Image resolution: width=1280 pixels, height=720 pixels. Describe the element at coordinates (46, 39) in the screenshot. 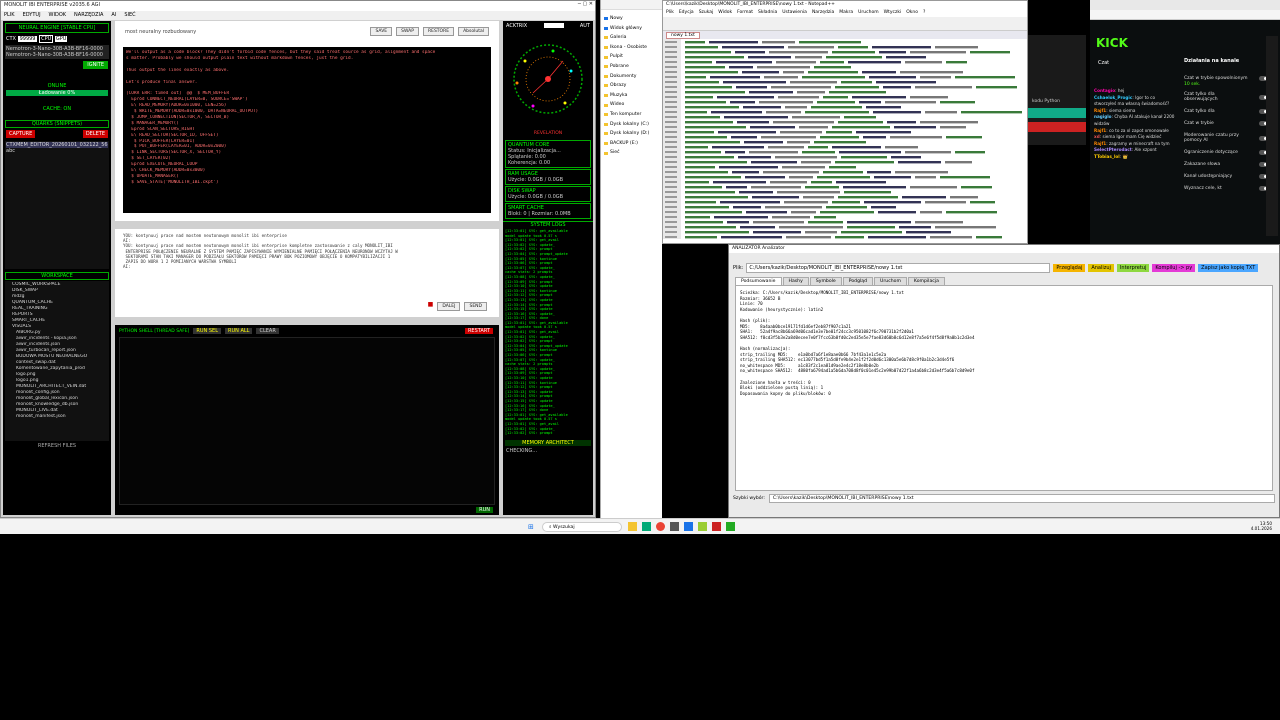

I see `cpu-toggle: CPU` at that location.